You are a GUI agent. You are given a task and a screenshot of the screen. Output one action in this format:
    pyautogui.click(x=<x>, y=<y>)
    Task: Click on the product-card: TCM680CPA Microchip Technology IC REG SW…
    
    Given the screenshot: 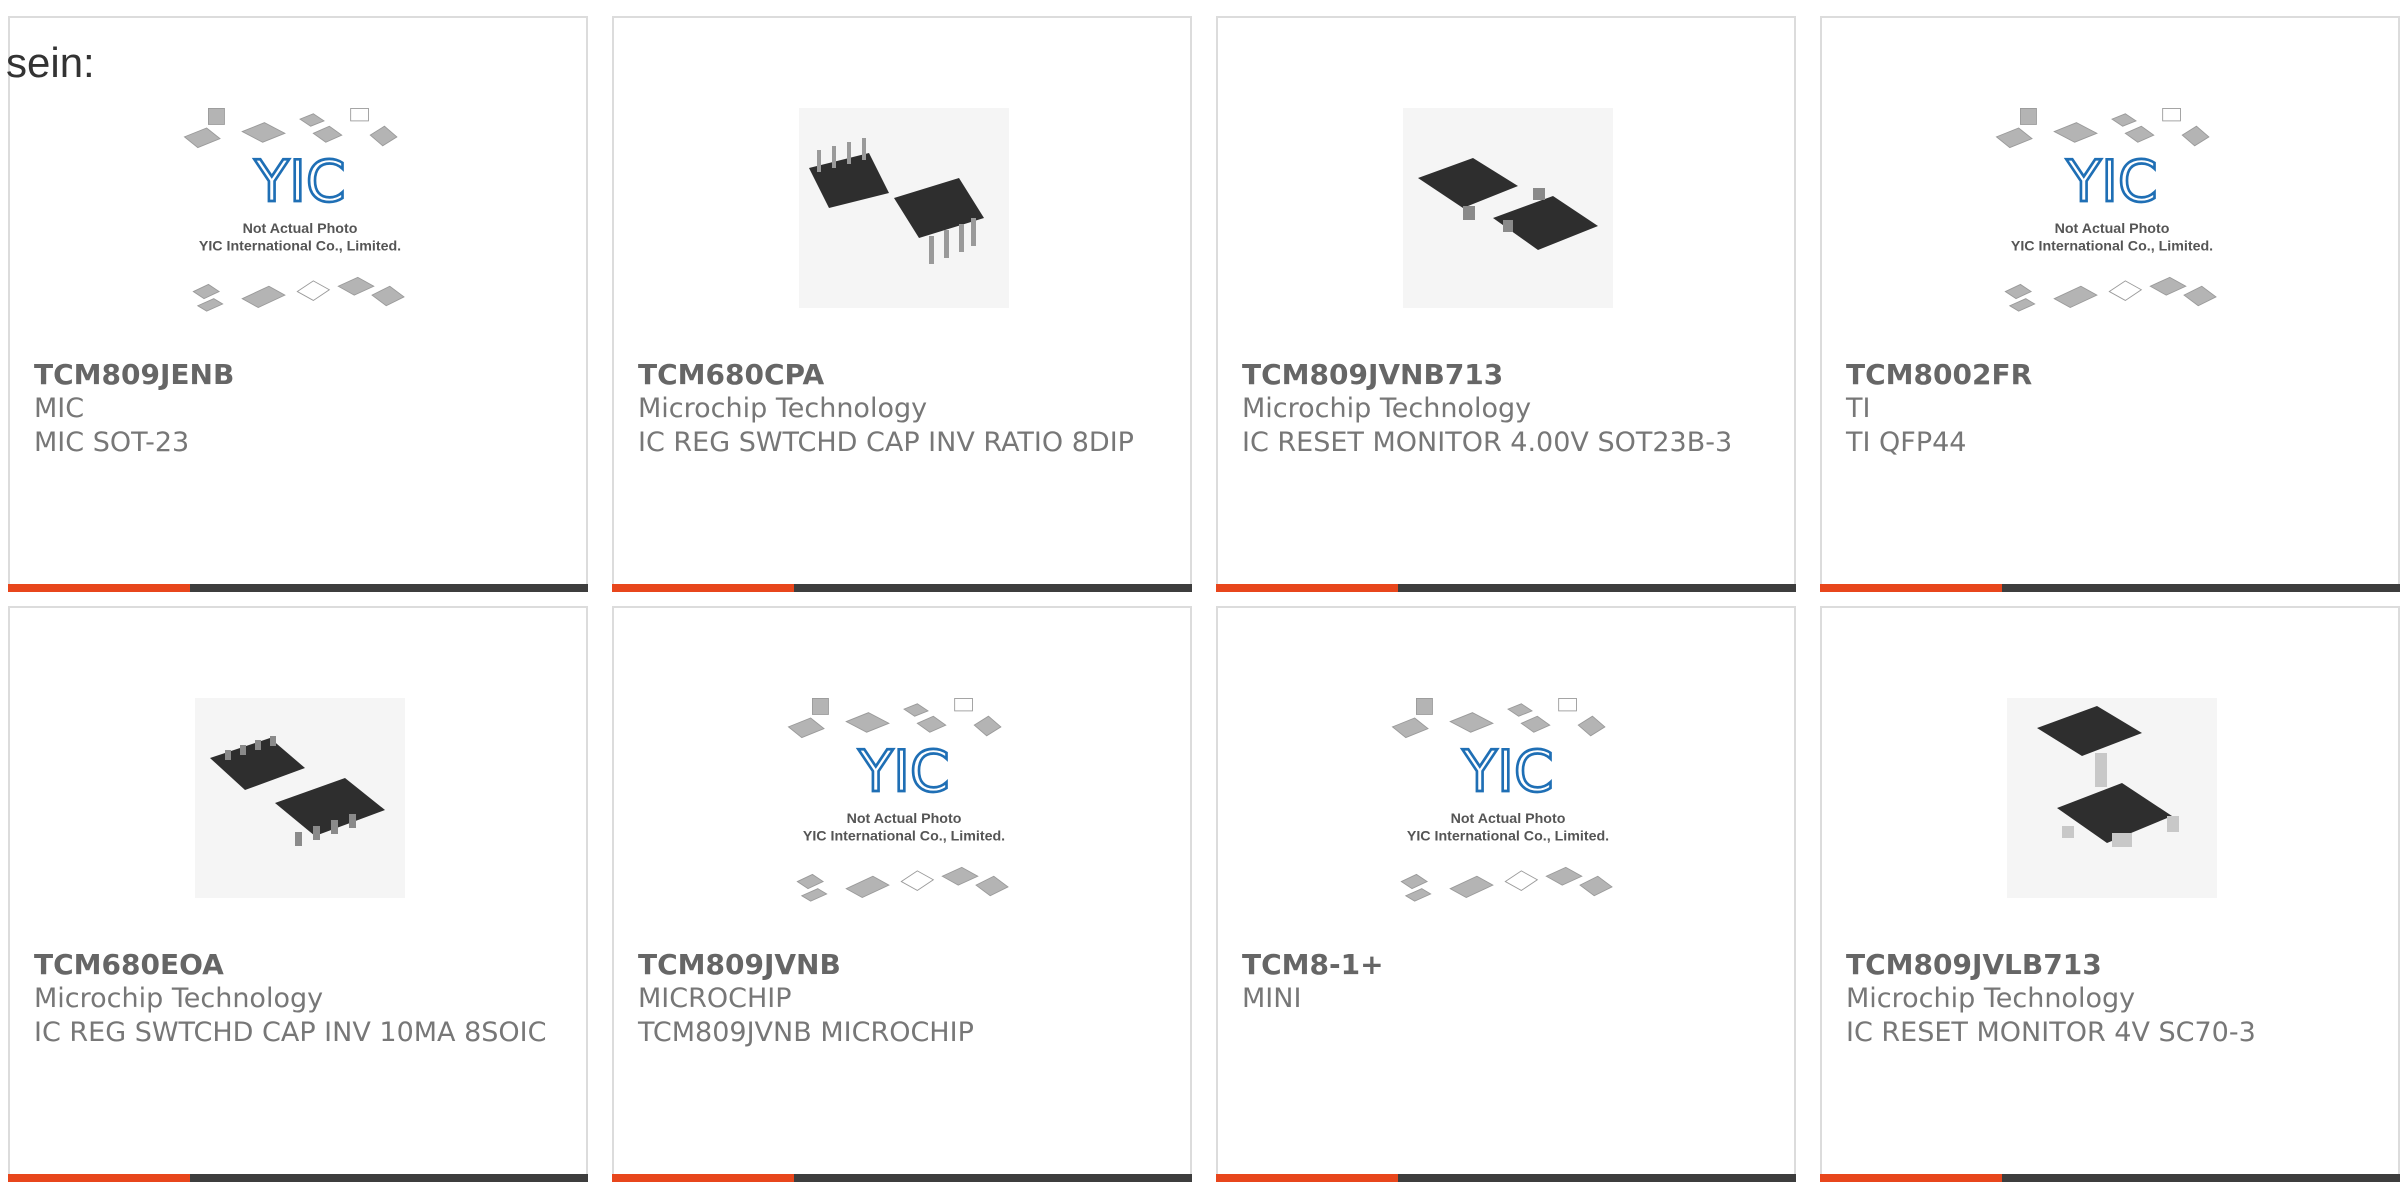 What is the action you would take?
    pyautogui.click(x=902, y=304)
    